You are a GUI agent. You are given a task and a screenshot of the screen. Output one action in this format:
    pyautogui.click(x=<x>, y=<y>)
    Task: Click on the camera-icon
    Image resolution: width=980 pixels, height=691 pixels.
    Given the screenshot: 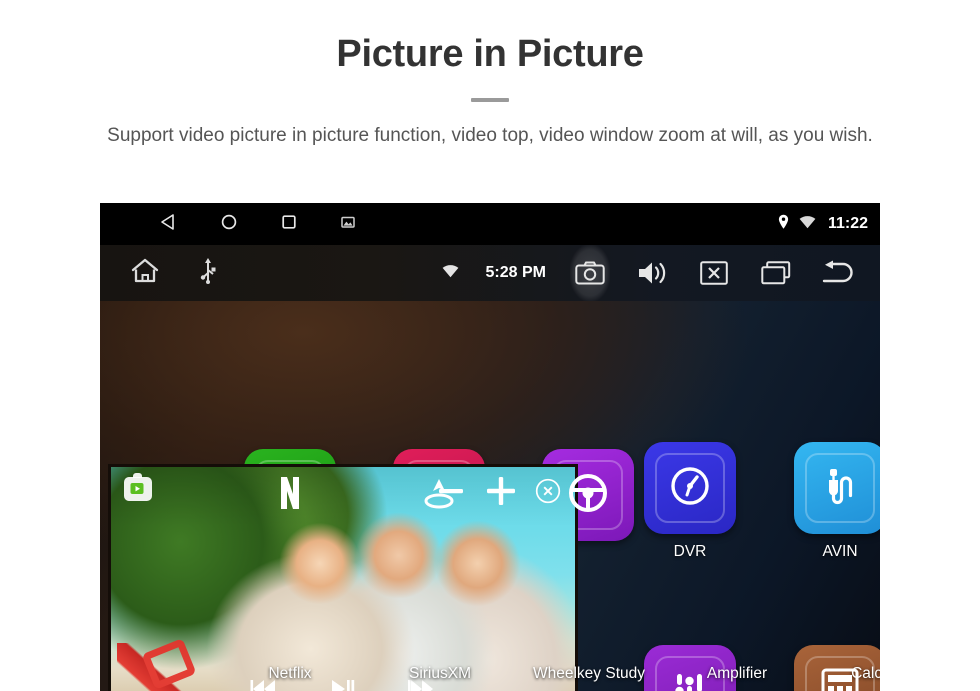 What is the action you would take?
    pyautogui.click(x=590, y=273)
    